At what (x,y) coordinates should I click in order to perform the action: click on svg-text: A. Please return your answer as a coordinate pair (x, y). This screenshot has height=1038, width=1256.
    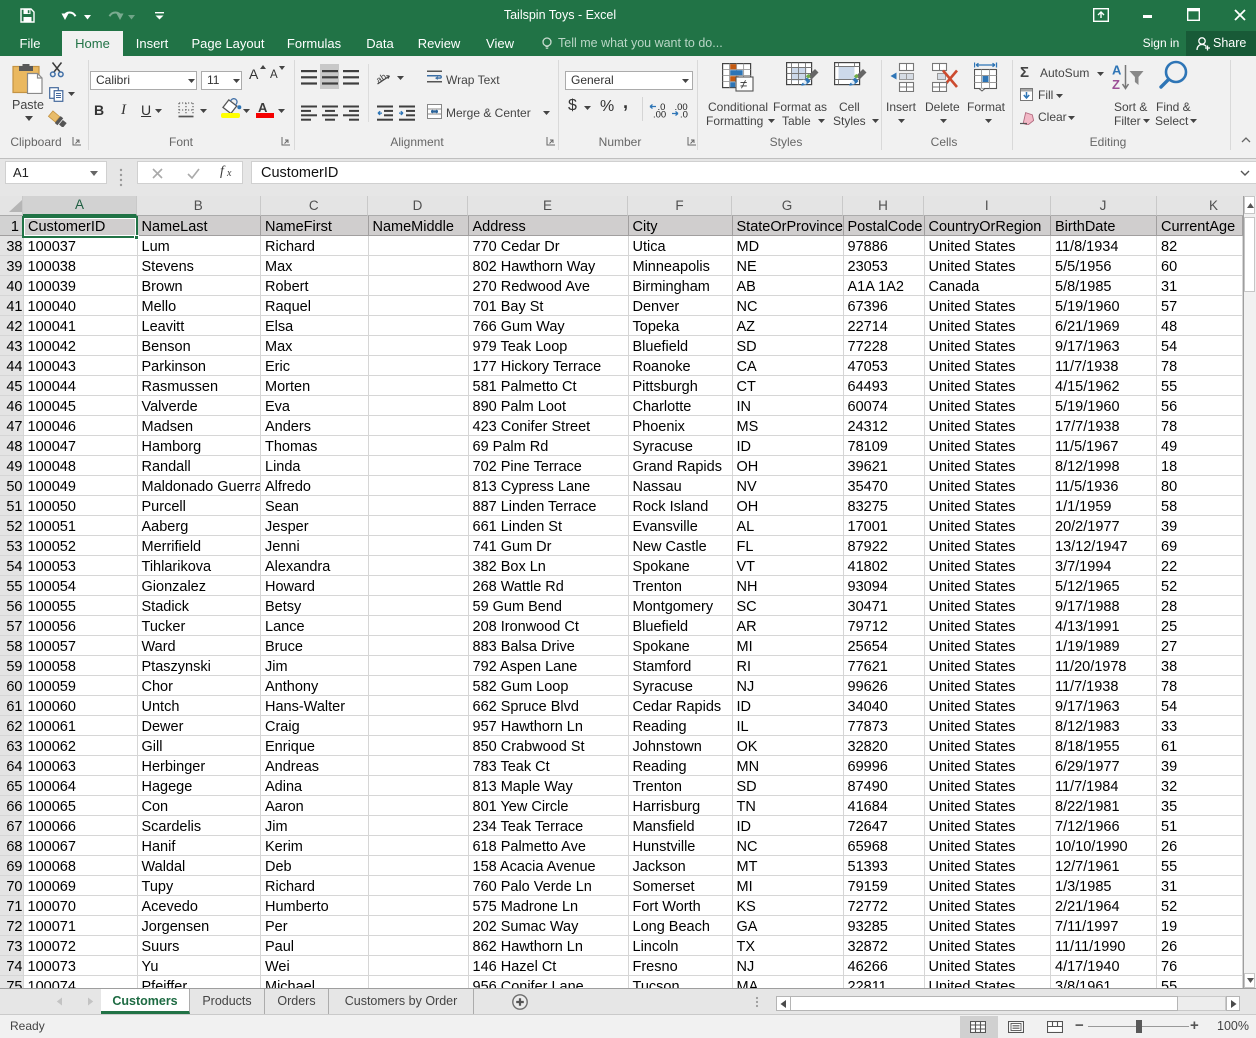
    Looking at the image, I should click on (1117, 70).